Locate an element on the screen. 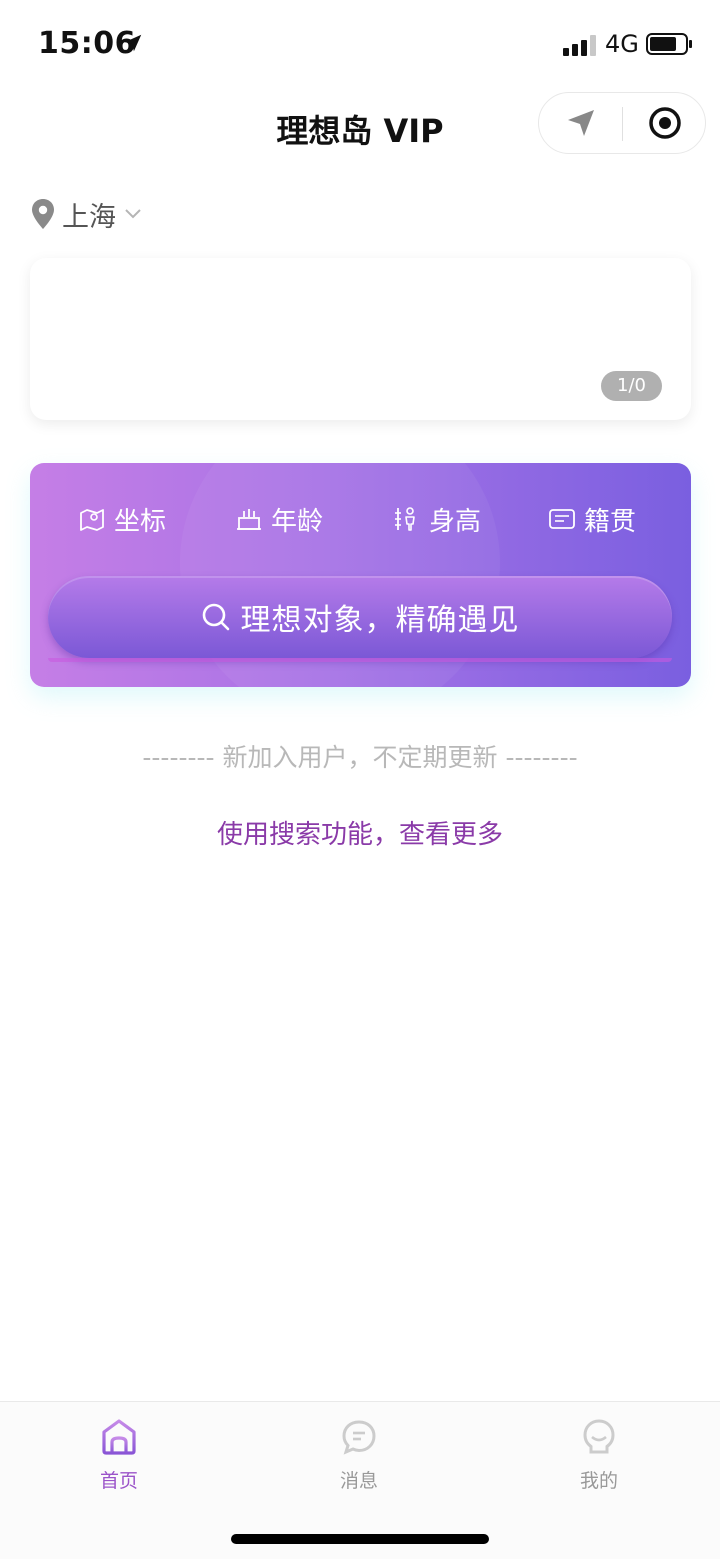  mini-program-capsule is located at coordinates (622, 123).